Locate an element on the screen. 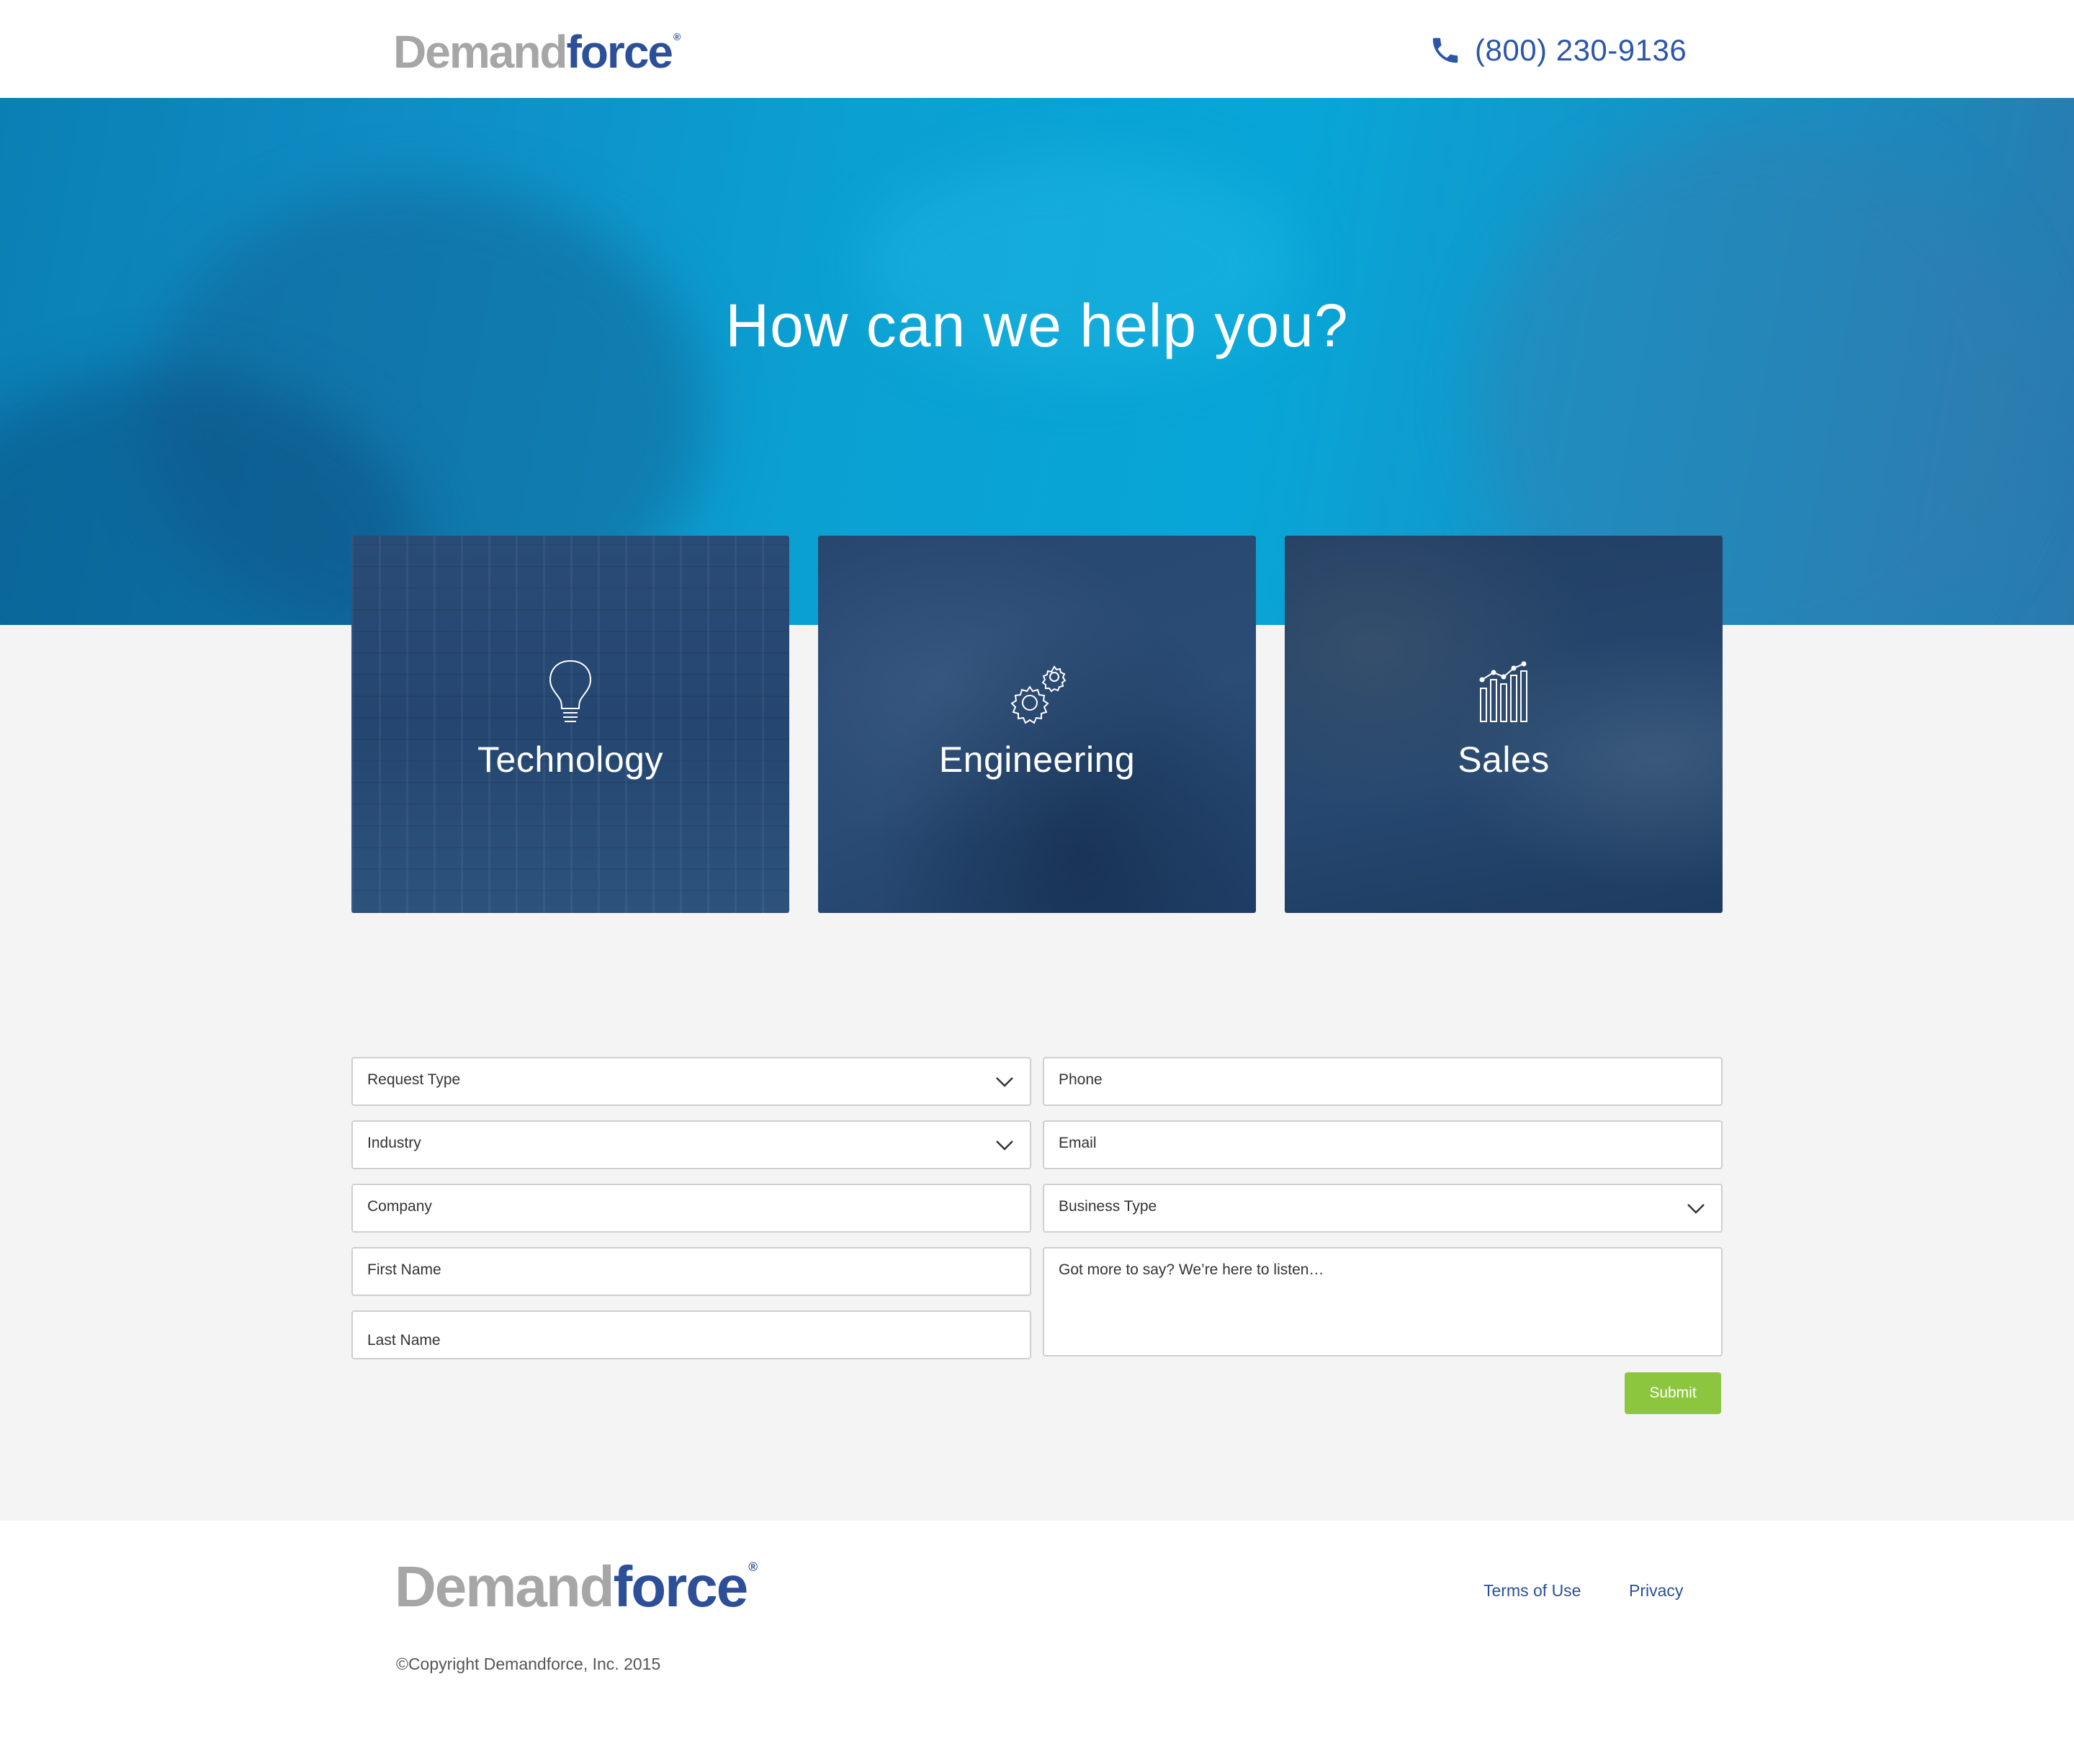  bar-chart-icon is located at coordinates (1503, 691).